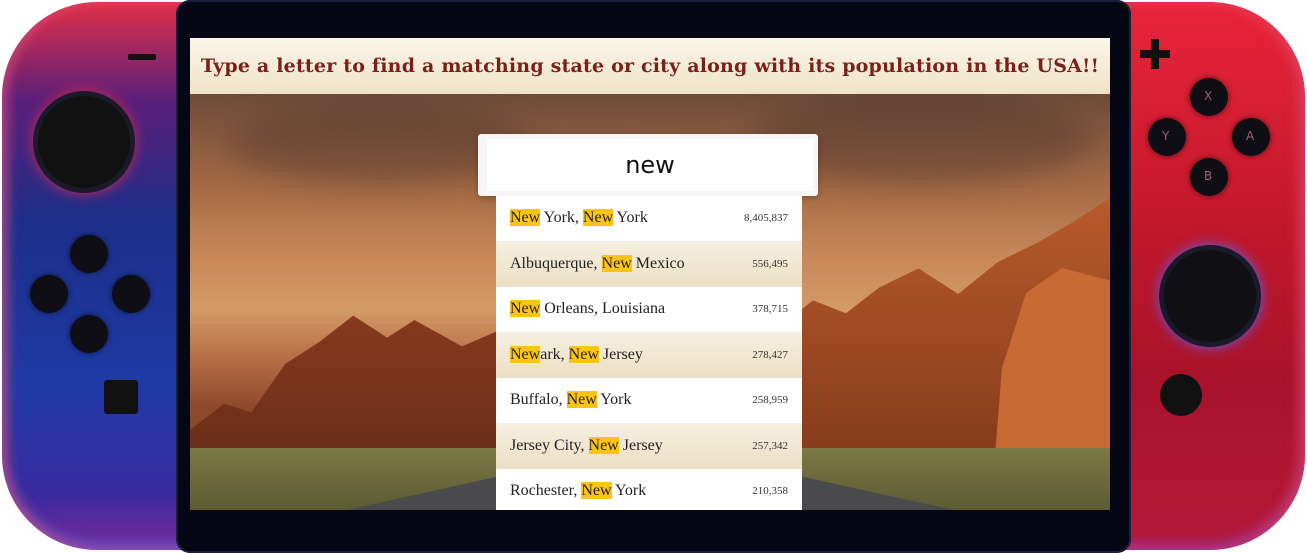  Describe the element at coordinates (1155, 54) in the screenshot. I see `plus-button-vertical` at that location.